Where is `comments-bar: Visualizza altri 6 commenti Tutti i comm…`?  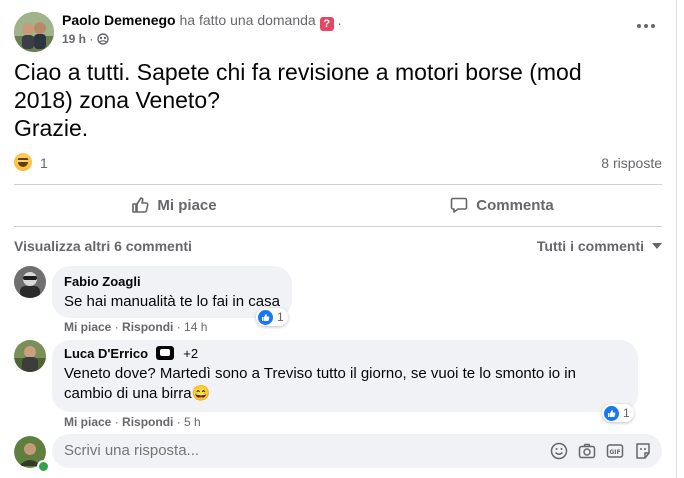 comments-bar: Visualizza altri 6 commenti Tutti i comm… is located at coordinates (338, 248).